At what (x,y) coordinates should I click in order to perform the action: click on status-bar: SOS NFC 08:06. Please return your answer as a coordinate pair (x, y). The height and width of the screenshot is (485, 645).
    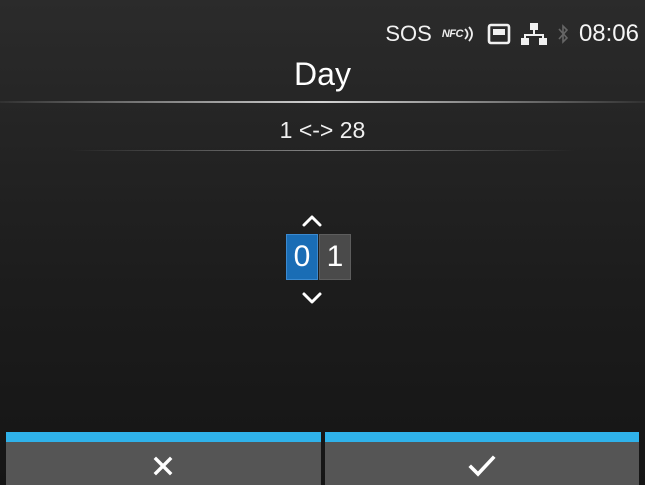
    Looking at the image, I should click on (512, 34).